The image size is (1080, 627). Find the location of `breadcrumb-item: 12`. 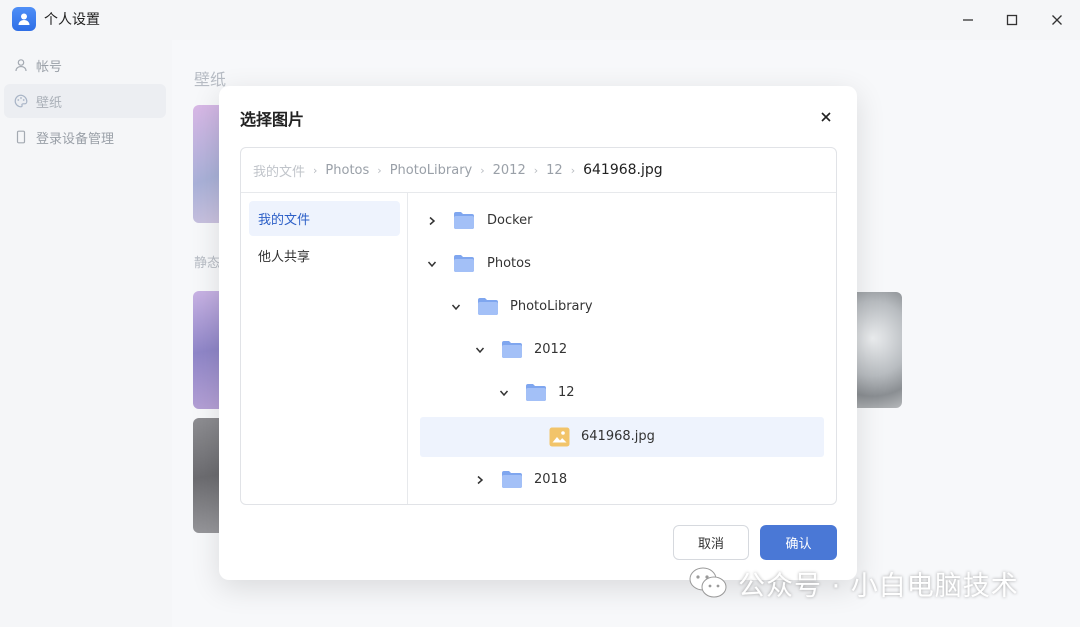

breadcrumb-item: 12 is located at coordinates (554, 170).